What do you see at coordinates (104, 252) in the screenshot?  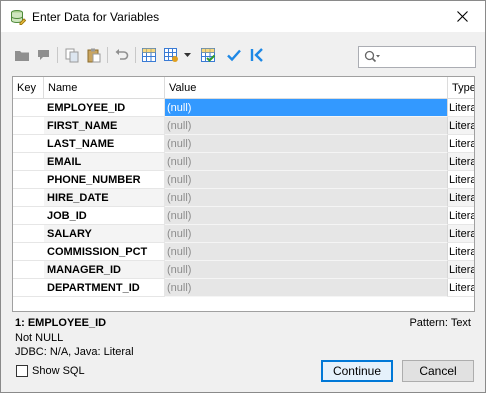 I see `name-cell: COMMISSION_PCT` at bounding box center [104, 252].